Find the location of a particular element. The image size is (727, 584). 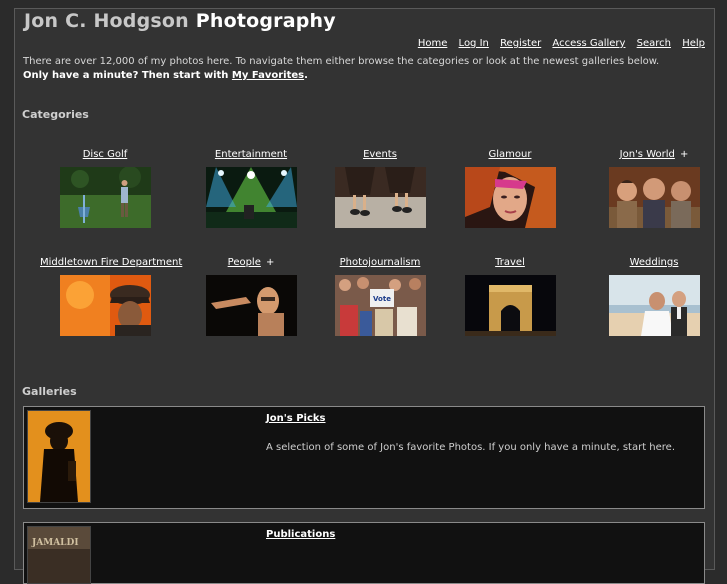

category-events: Events is located at coordinates (380, 185).